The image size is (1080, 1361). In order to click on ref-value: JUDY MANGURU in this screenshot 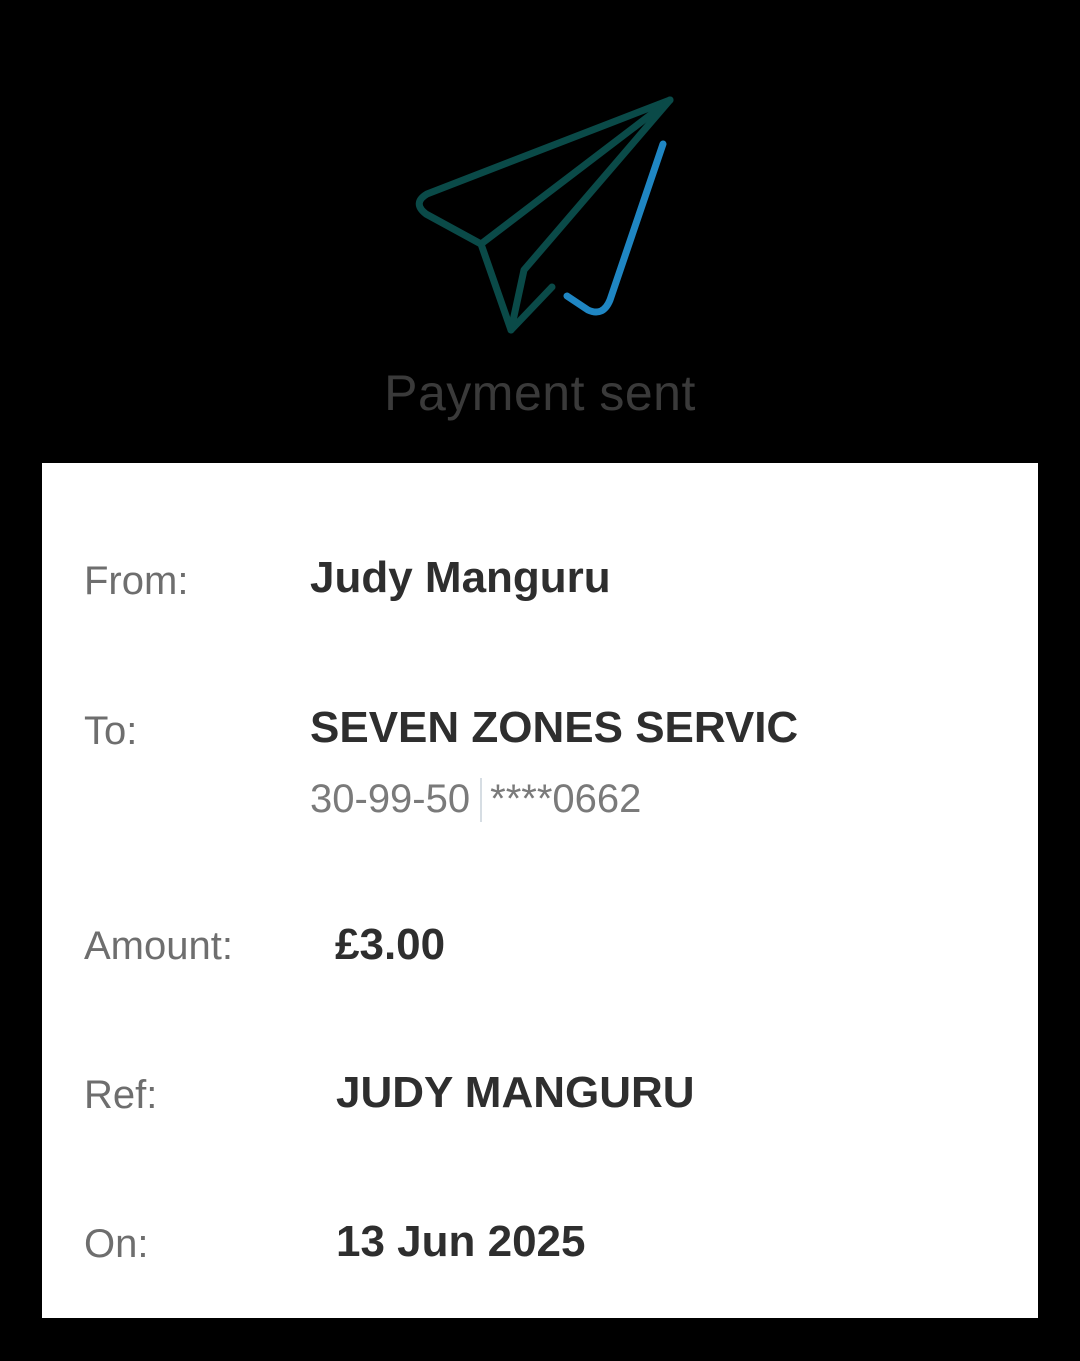, I will do `click(515, 1092)`.